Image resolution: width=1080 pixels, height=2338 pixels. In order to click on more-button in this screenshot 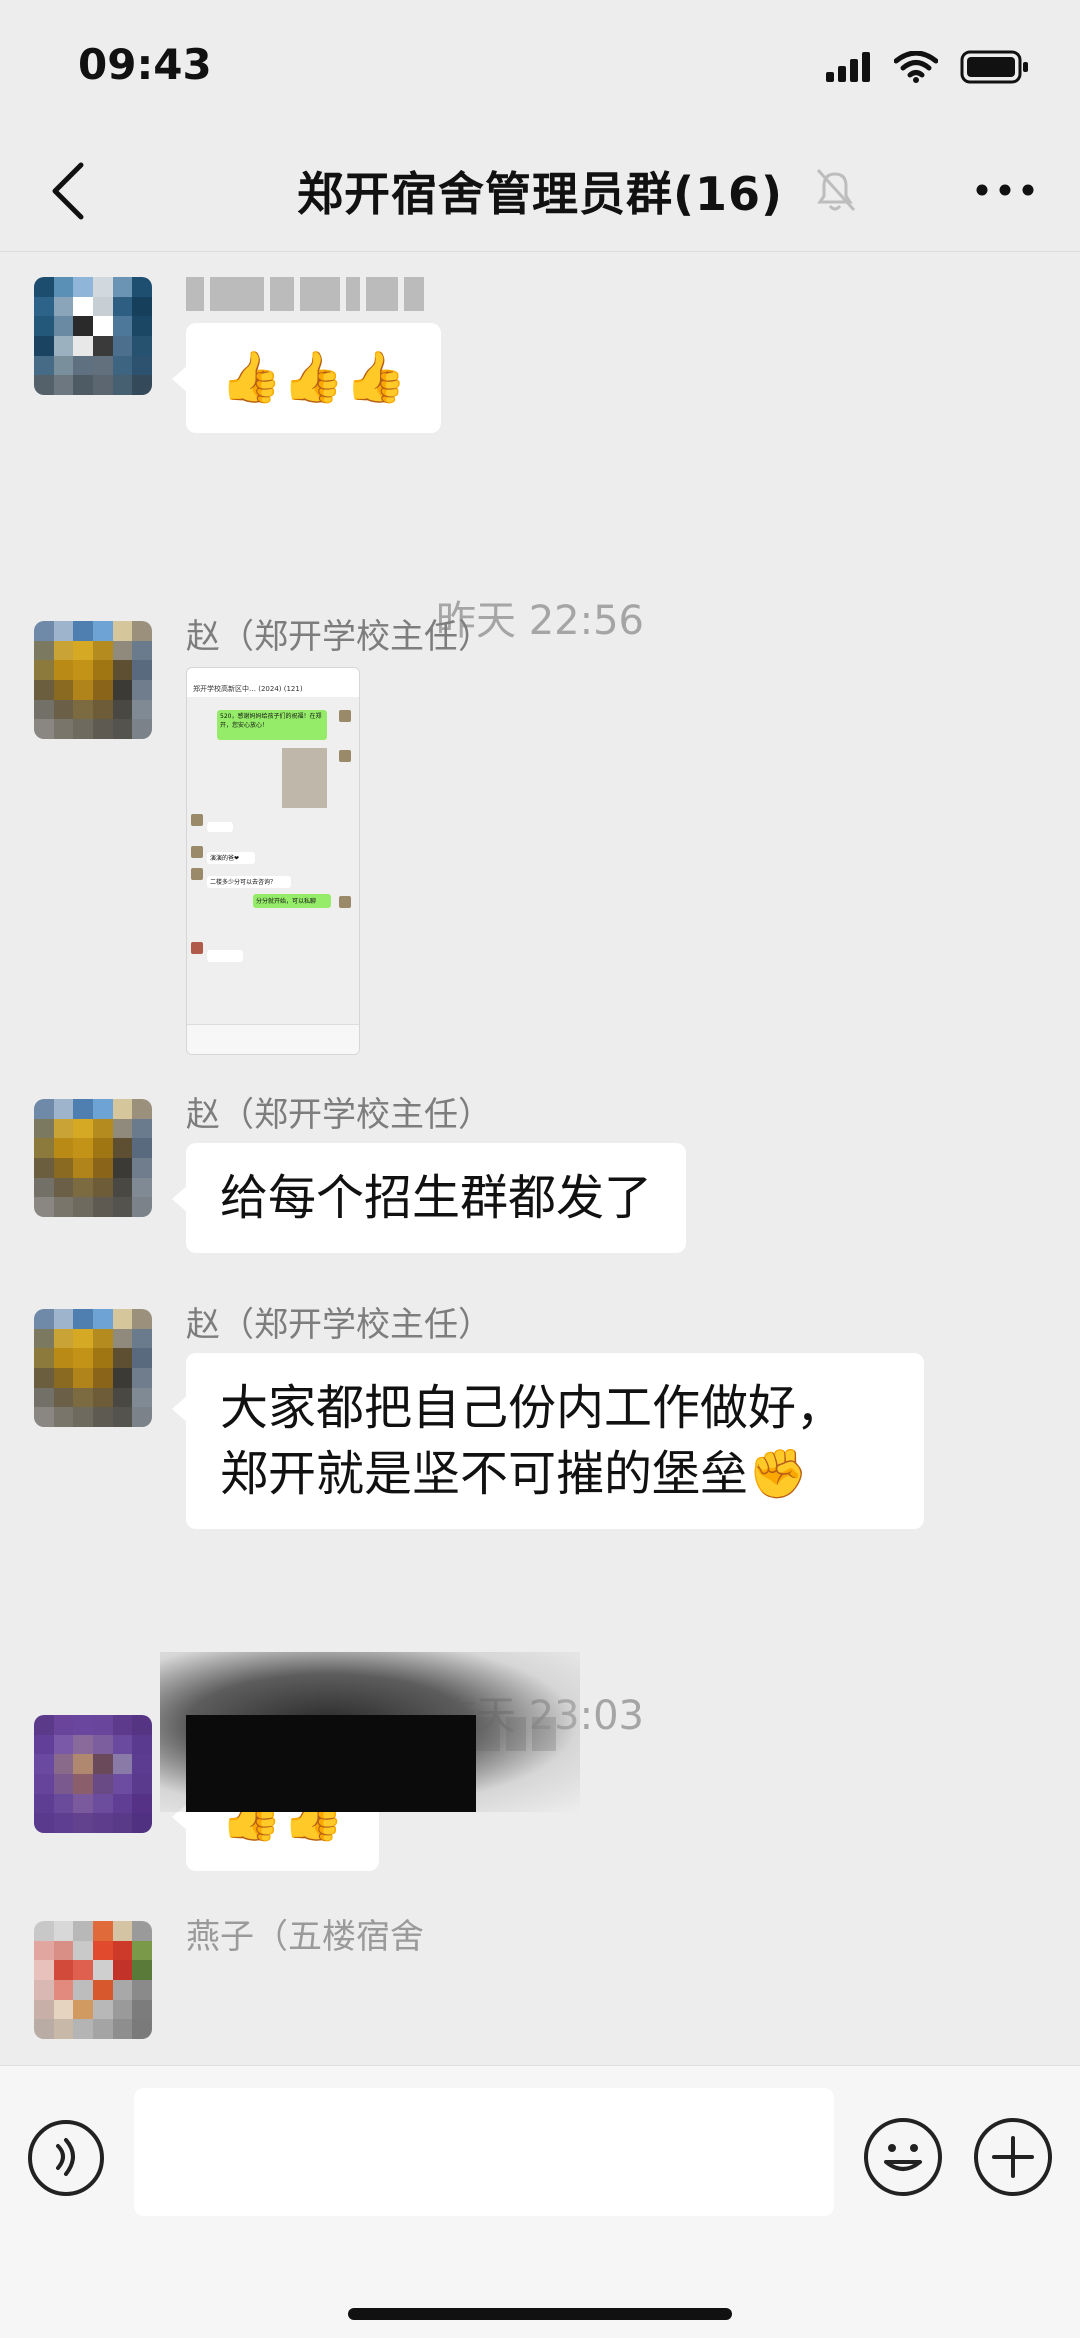, I will do `click(1005, 190)`.